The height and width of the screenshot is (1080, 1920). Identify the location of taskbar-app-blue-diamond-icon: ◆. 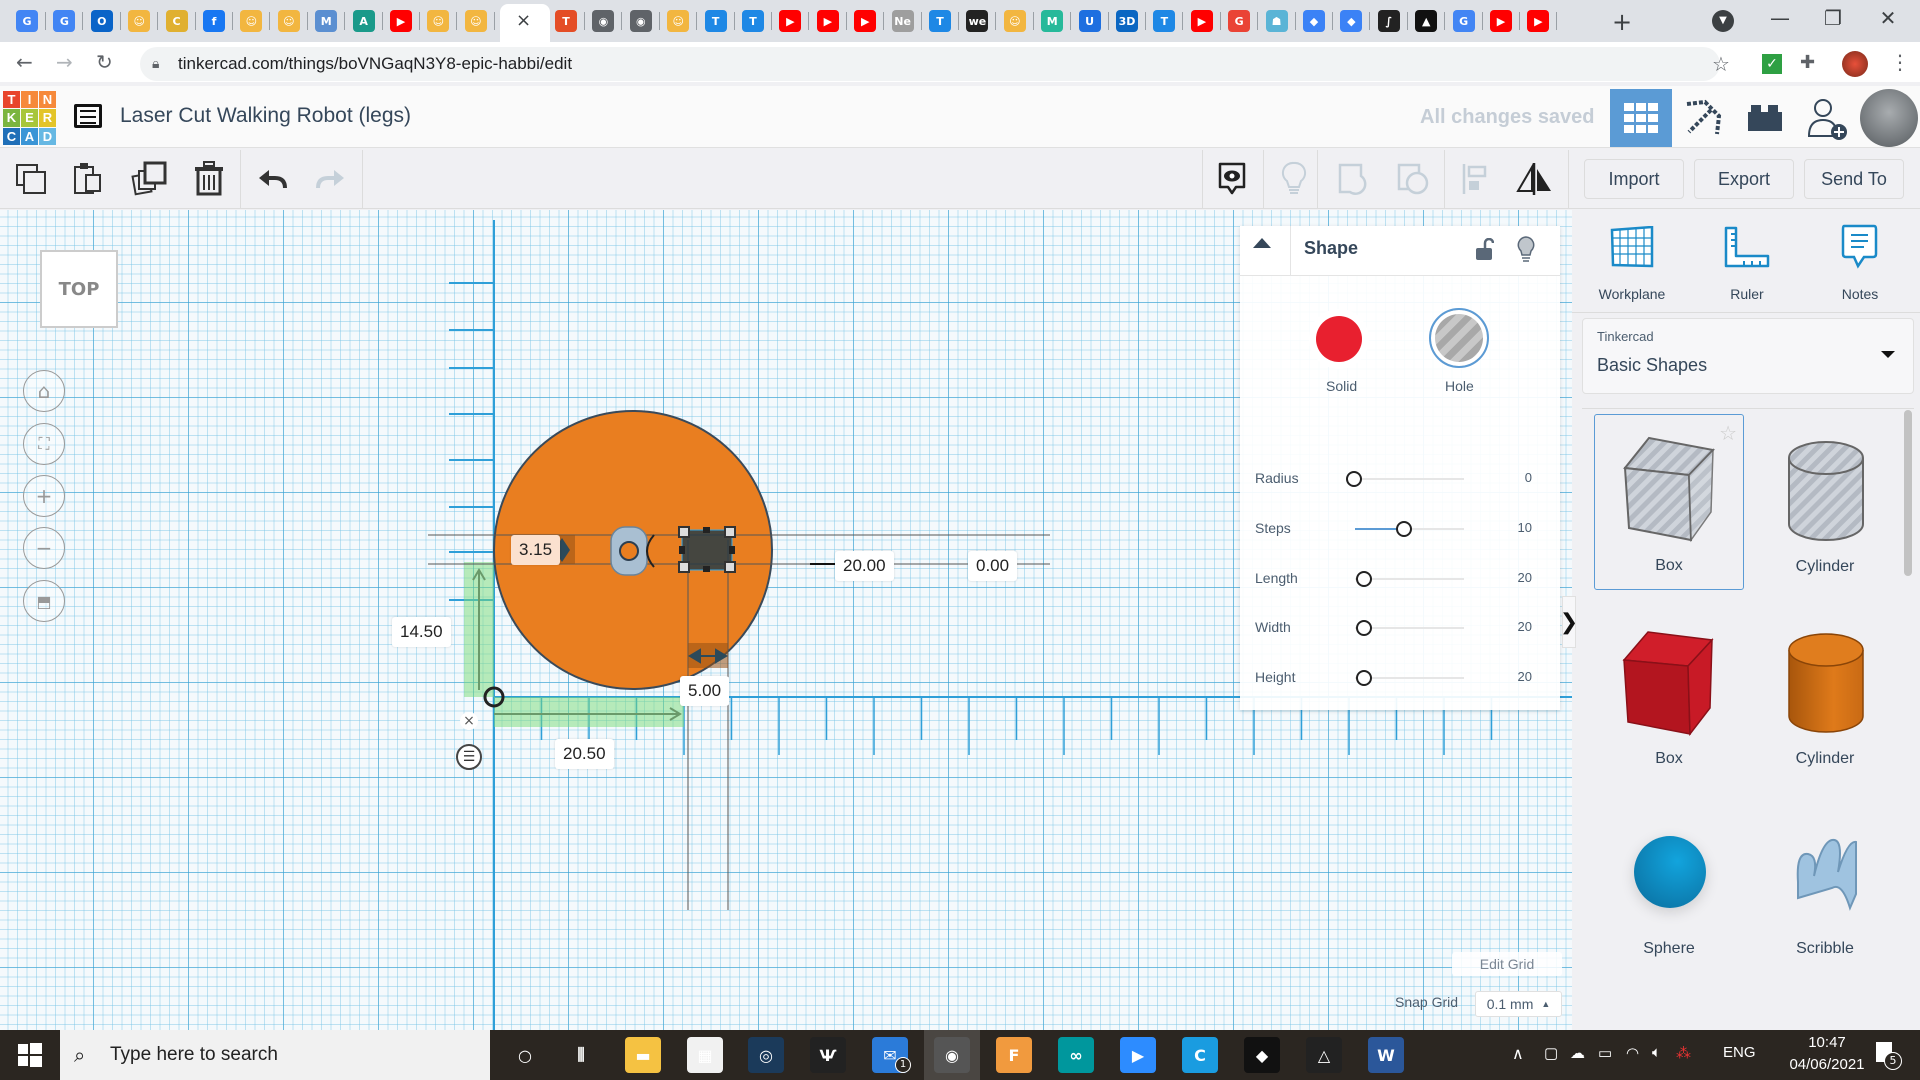
(1262, 1055).